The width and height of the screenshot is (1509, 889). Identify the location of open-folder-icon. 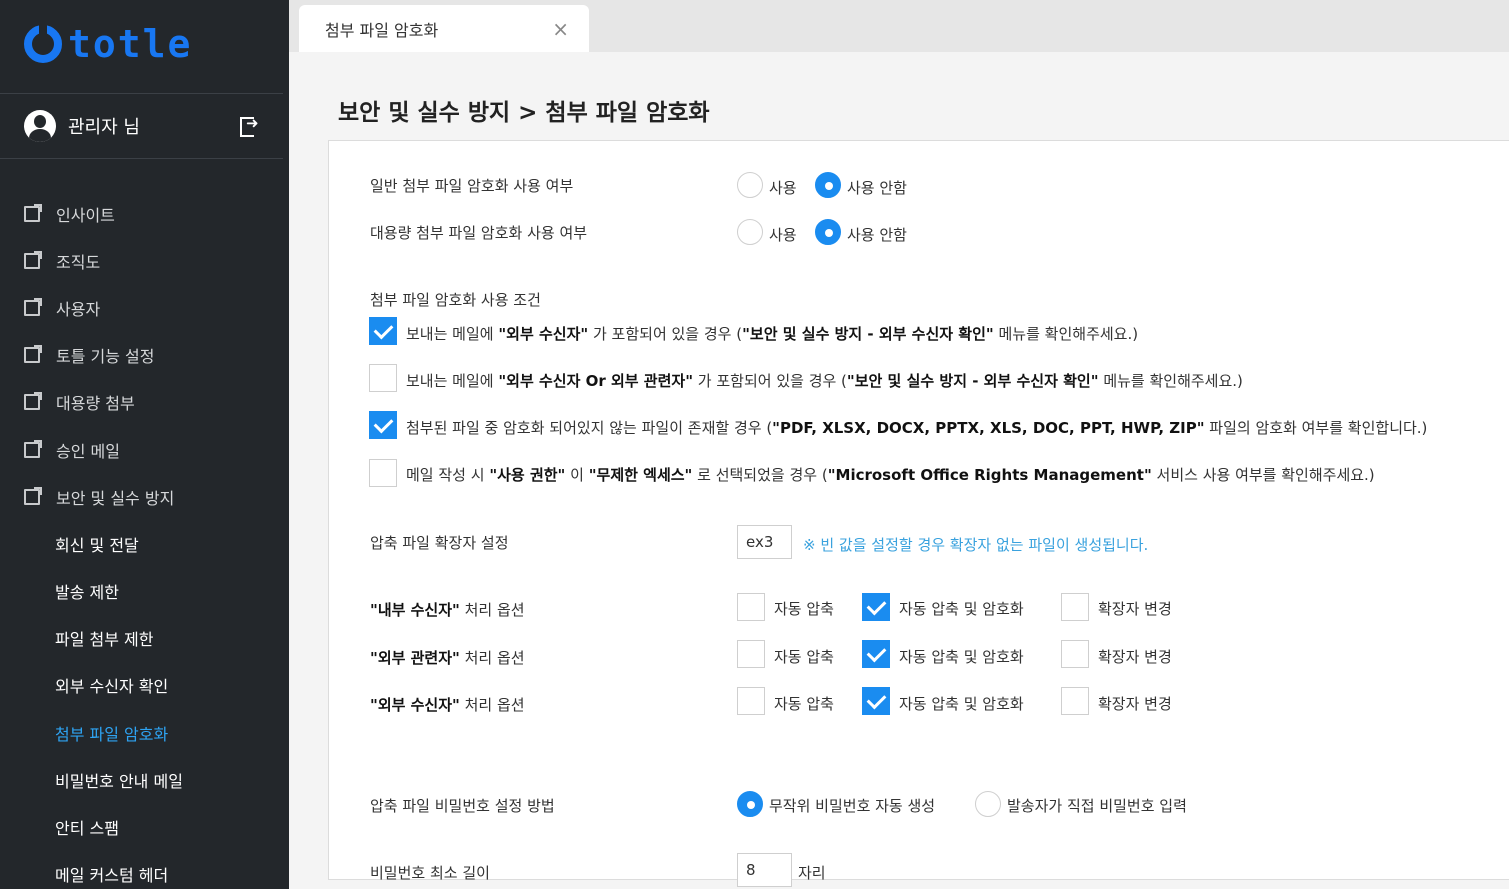
(33, 495).